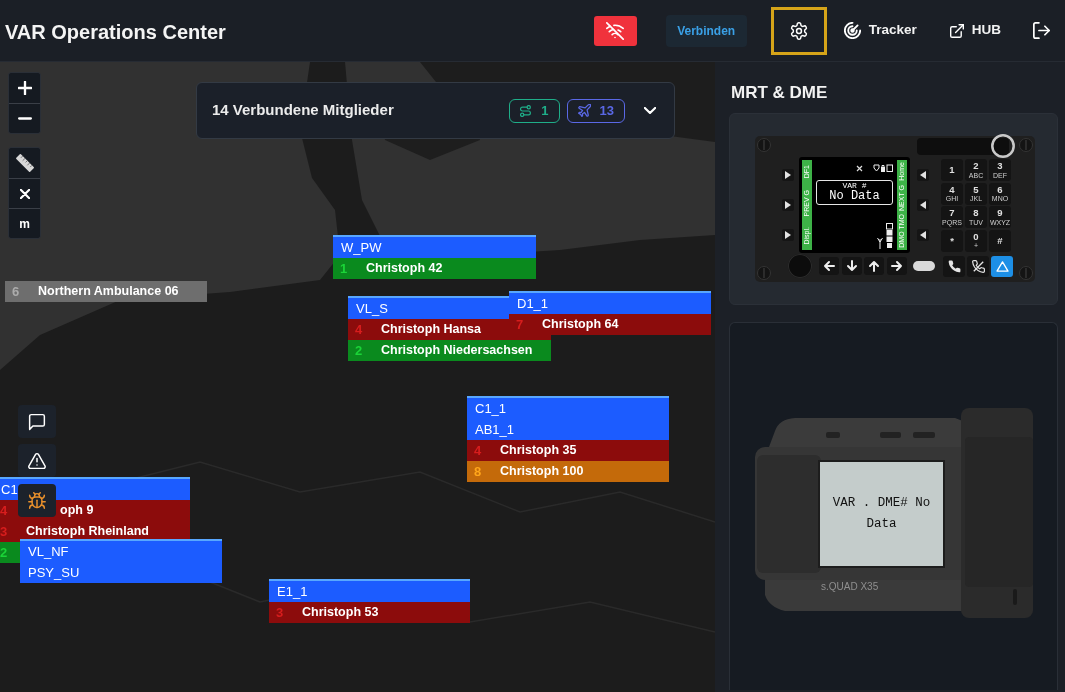 The width and height of the screenshot is (1065, 692). I want to click on connection-status-button, so click(615, 30).